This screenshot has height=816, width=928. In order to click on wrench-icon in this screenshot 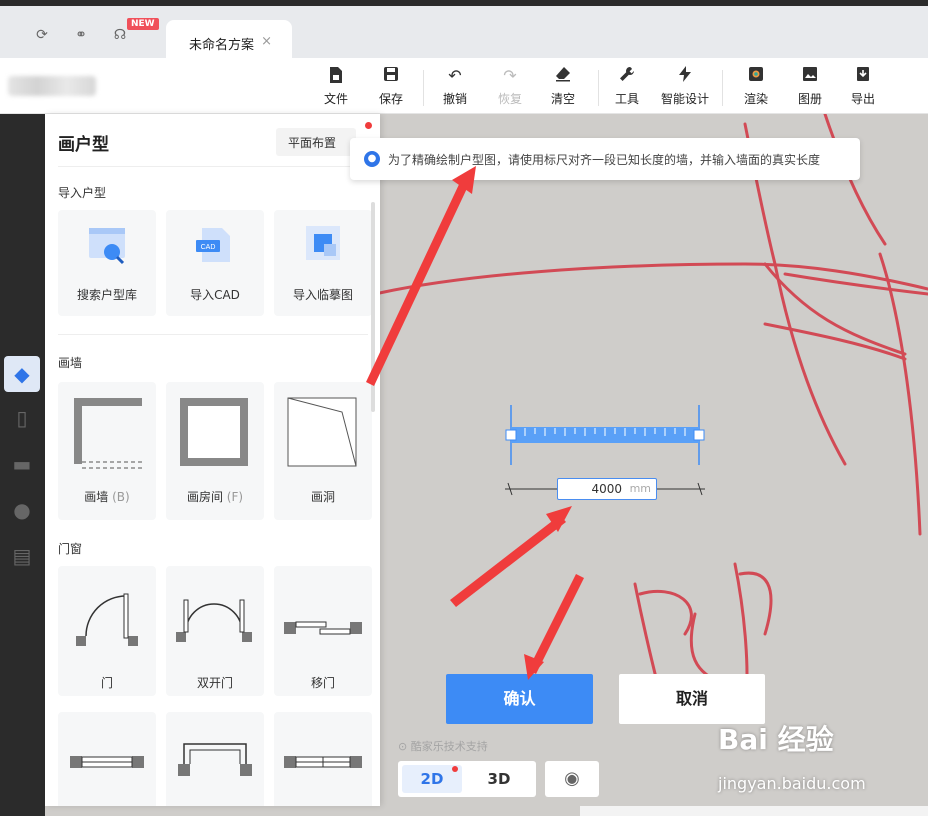, I will do `click(627, 76)`.